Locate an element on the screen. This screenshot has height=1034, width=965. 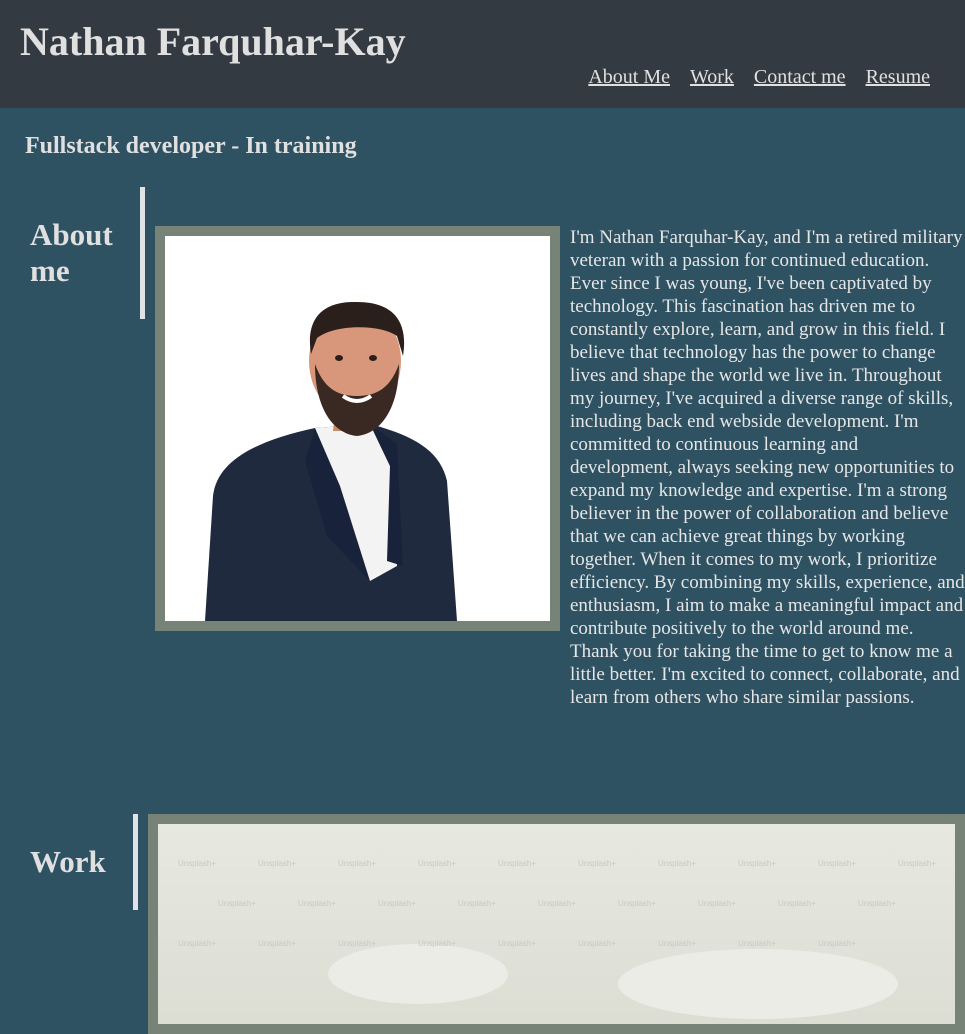
about-divider is located at coordinates (142, 253).